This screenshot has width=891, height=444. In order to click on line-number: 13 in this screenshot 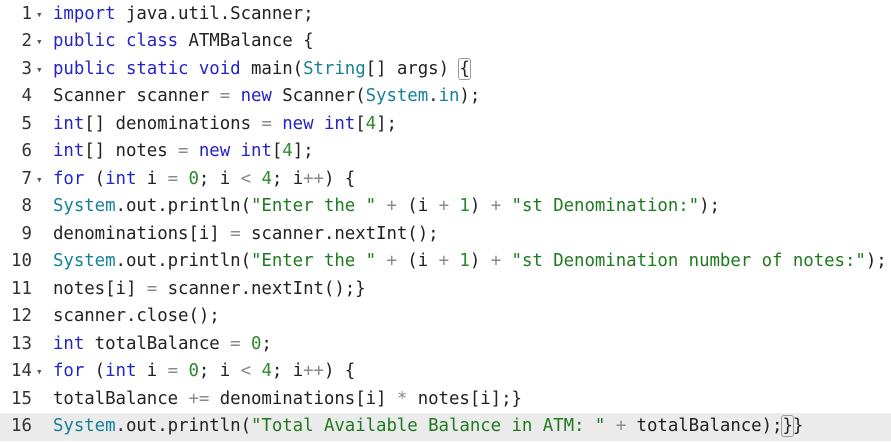, I will do `click(21, 343)`.